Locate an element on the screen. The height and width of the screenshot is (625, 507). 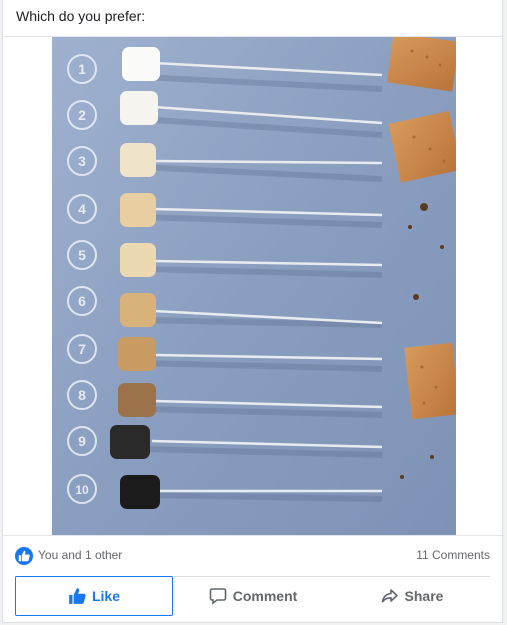
step-number-10: 10 is located at coordinates (82, 490).